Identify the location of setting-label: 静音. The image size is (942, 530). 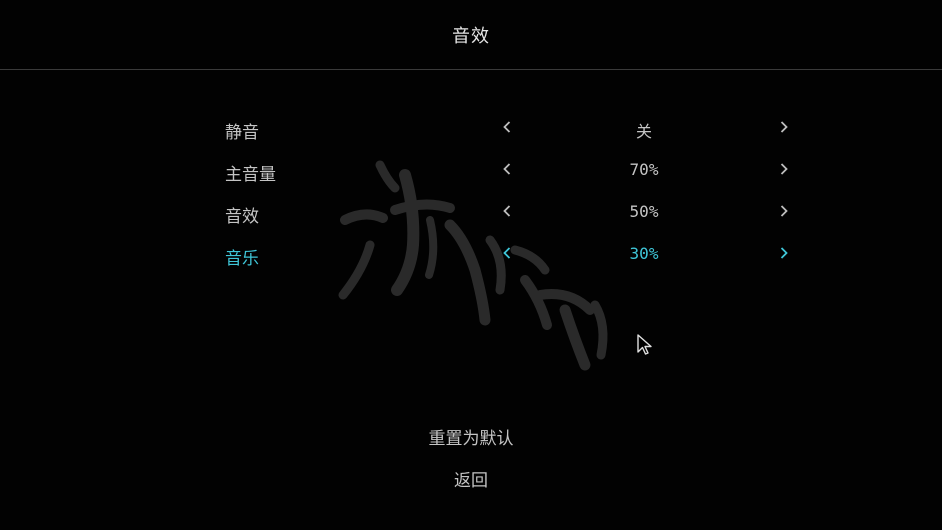
(242, 133).